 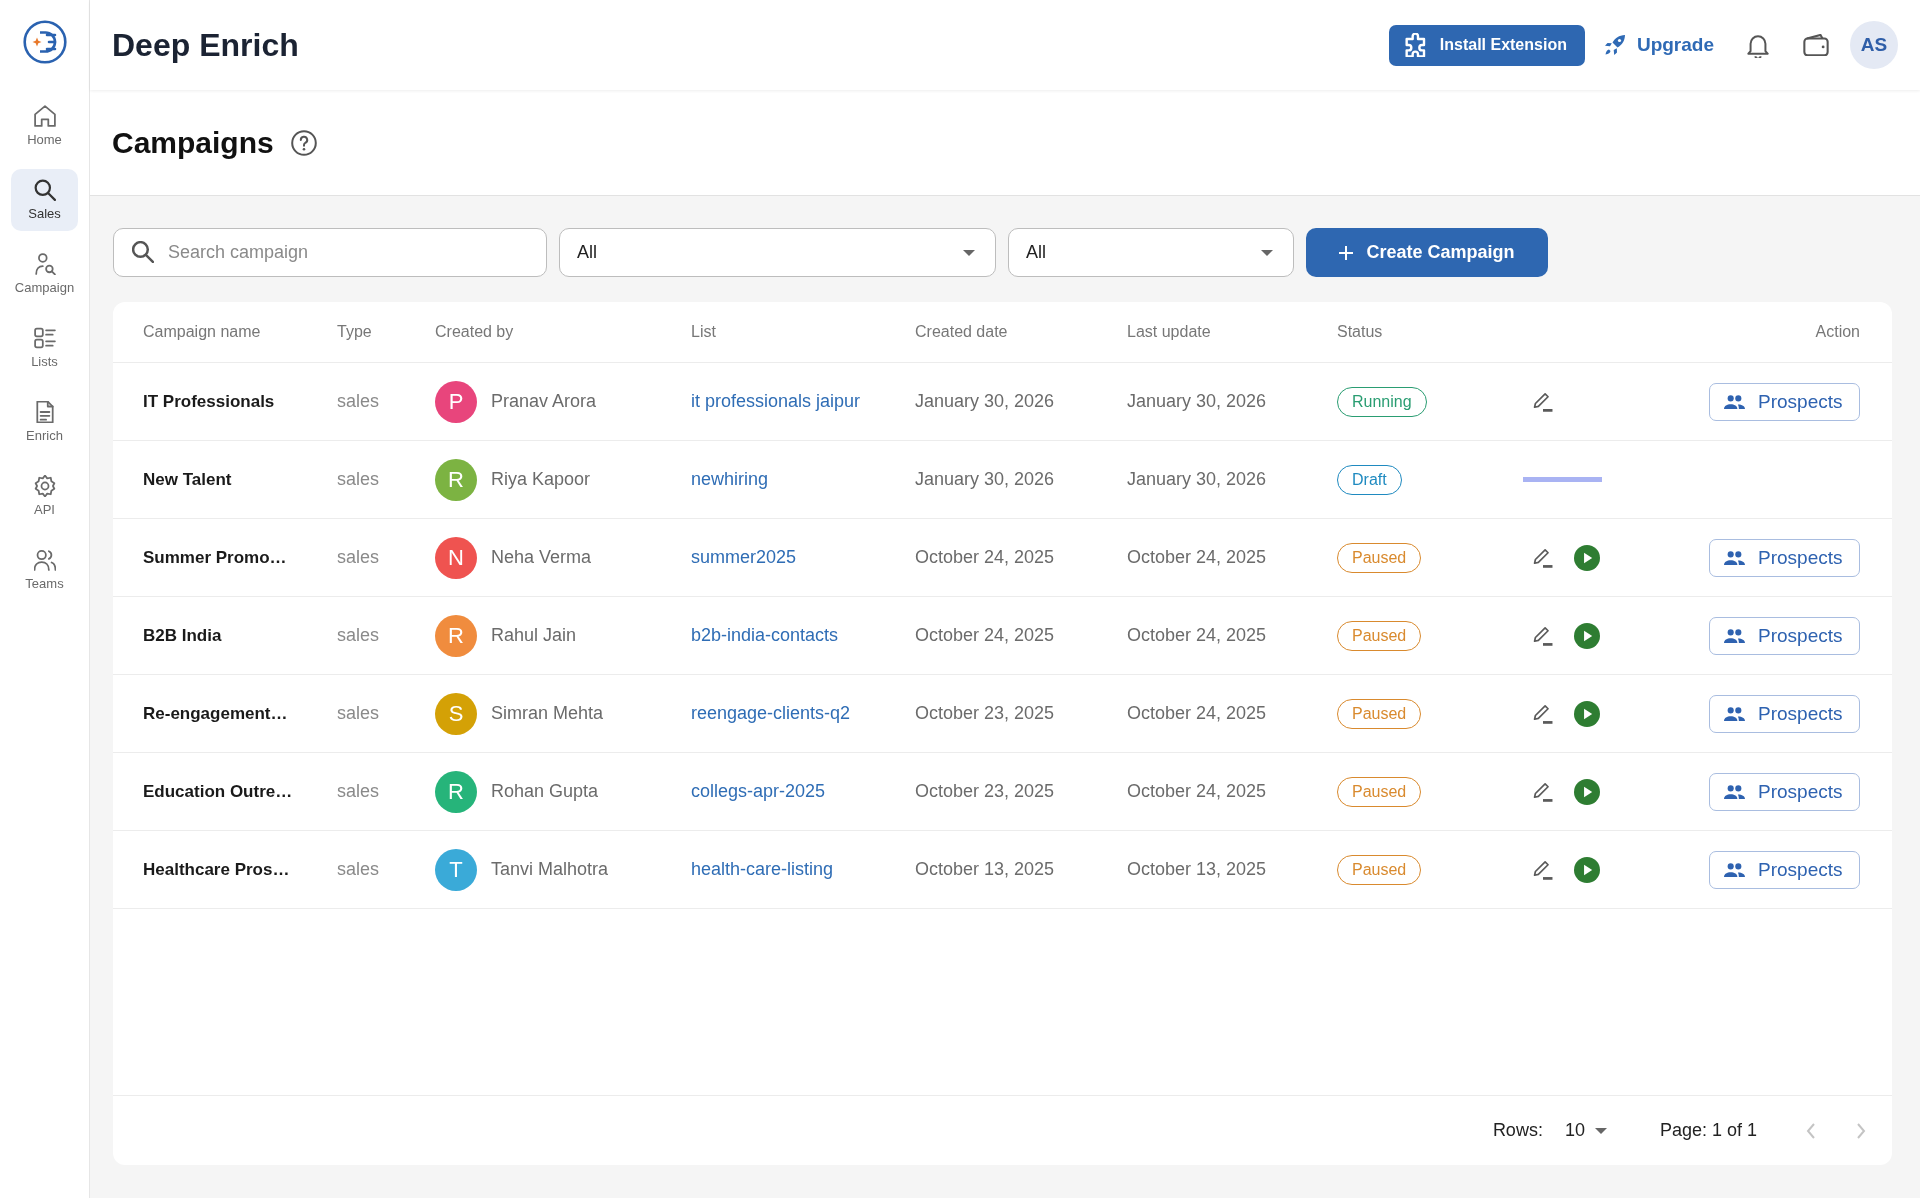 I want to click on column-header: Status, so click(x=1360, y=332).